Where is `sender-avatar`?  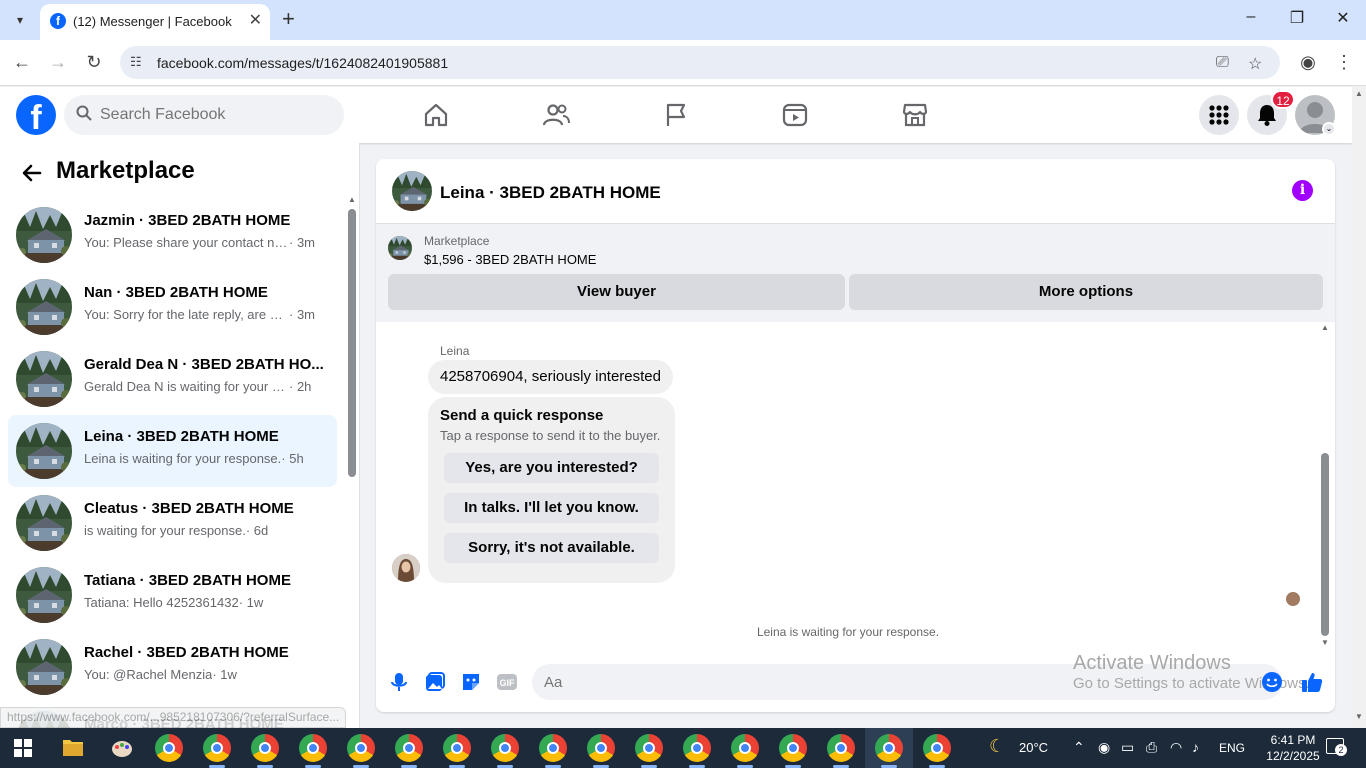
sender-avatar is located at coordinates (406, 568).